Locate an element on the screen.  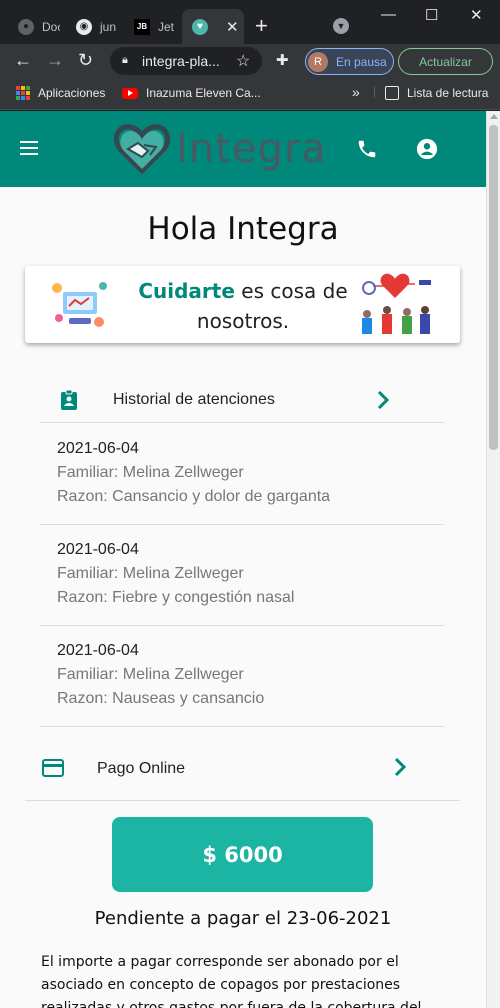
browser-tab-bar: ● Doc ◉ jun JB Jet ♥ ✕ + ▼ — ☐ ✕ is located at coordinates (250, 22).